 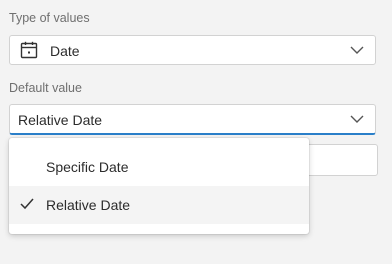 What do you see at coordinates (49, 18) in the screenshot?
I see `type-of-values-label: Type of values` at bounding box center [49, 18].